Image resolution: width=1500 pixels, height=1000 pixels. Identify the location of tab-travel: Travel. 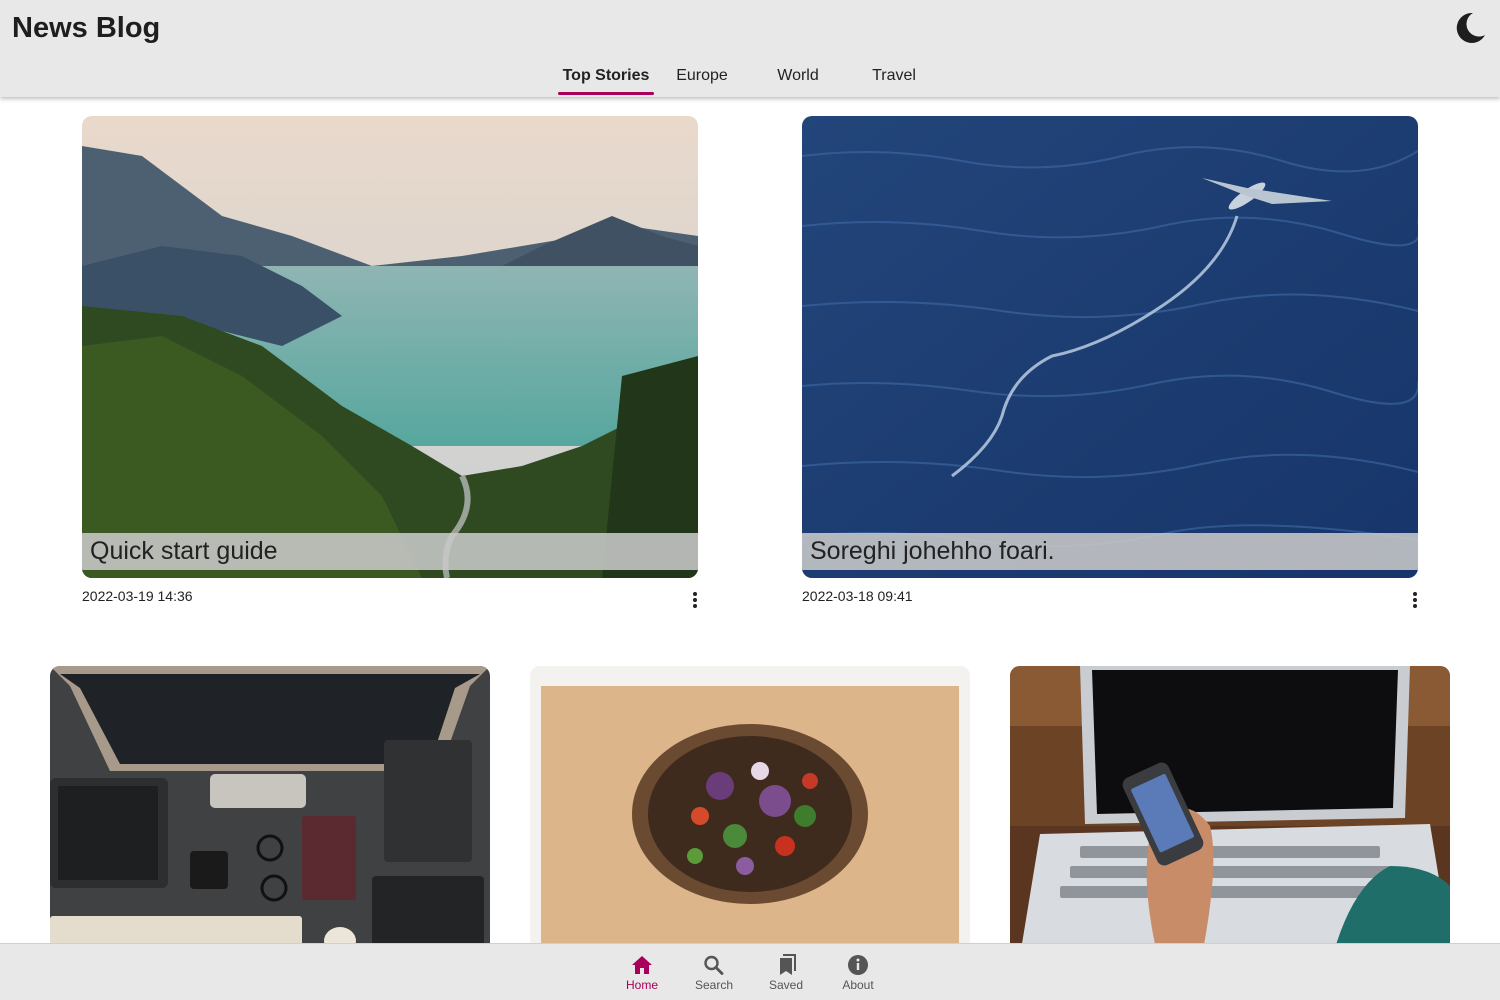
(894, 77).